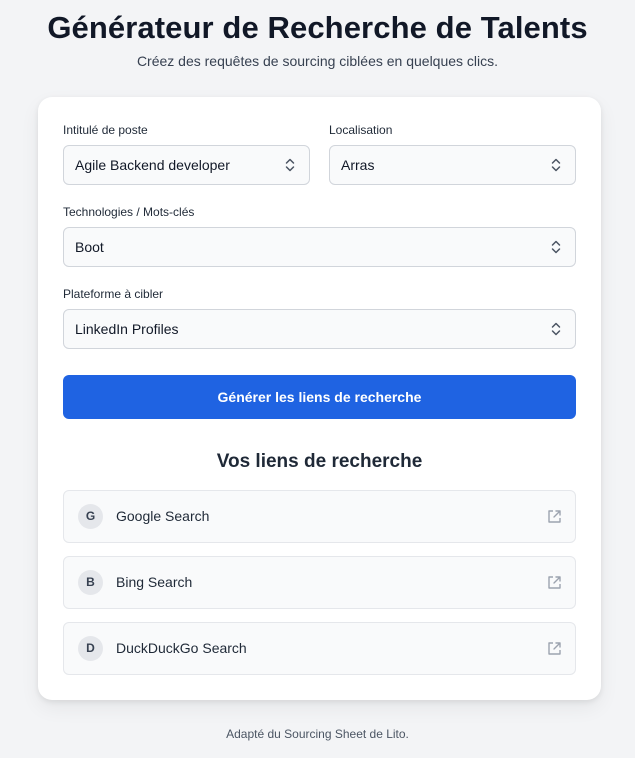  What do you see at coordinates (127, 329) in the screenshot?
I see `platform-value: LinkedIn Profiles` at bounding box center [127, 329].